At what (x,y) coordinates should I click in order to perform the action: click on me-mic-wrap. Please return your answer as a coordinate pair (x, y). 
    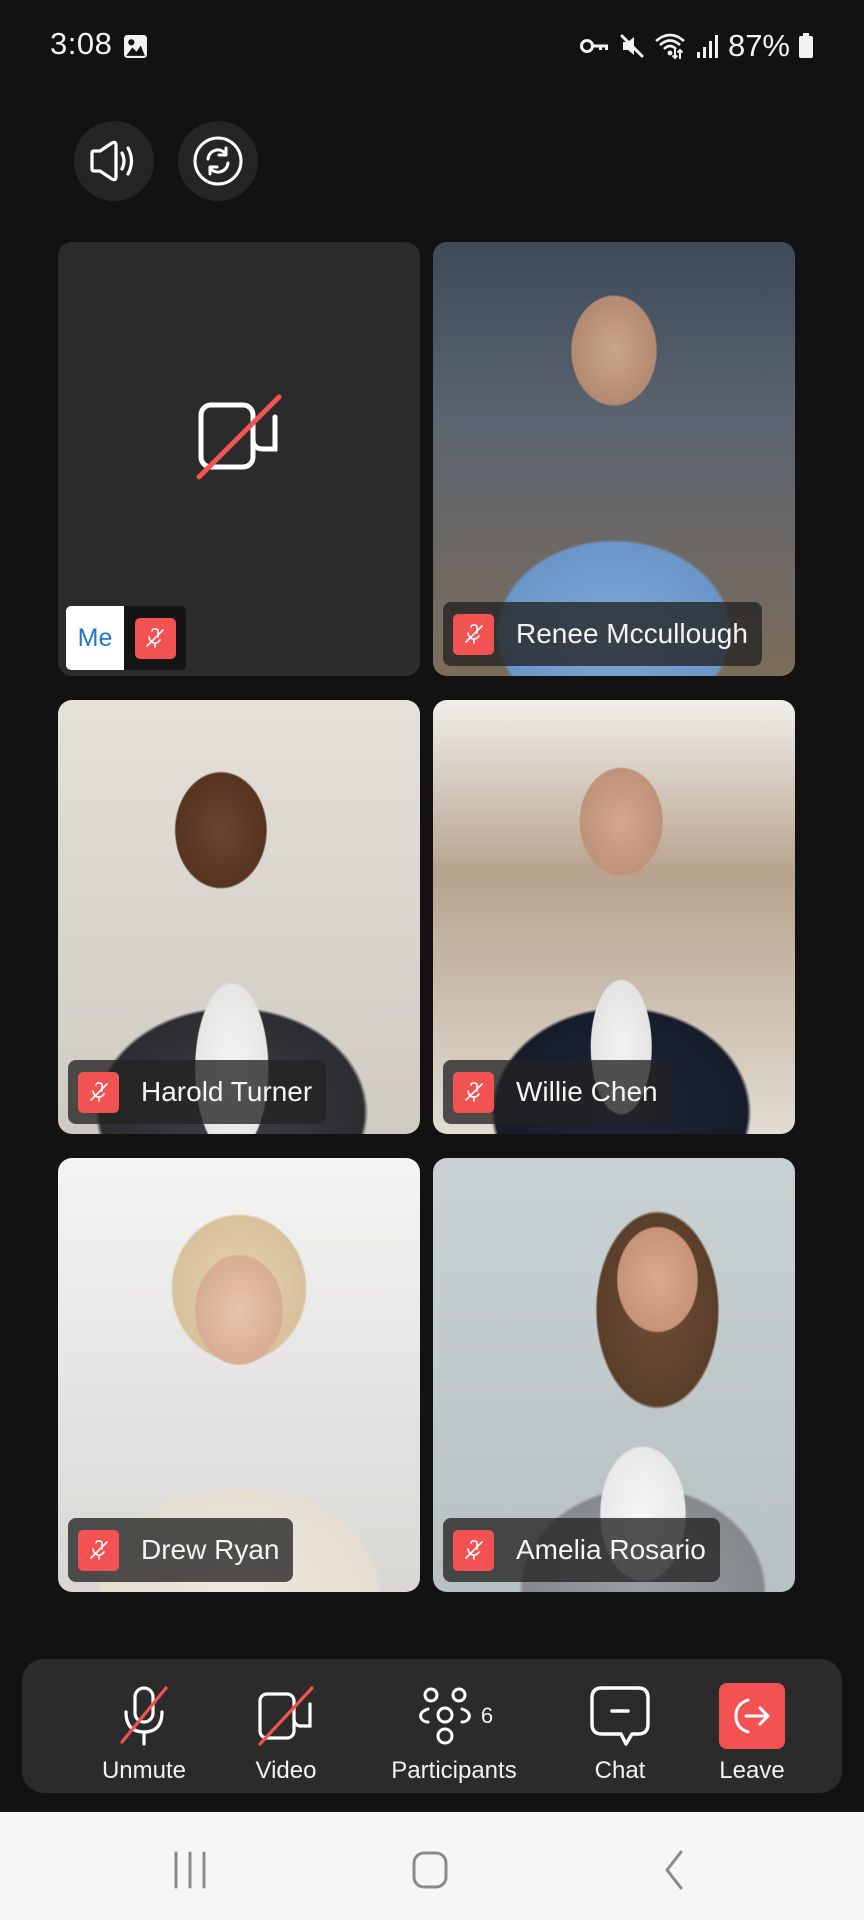
    Looking at the image, I should click on (155, 638).